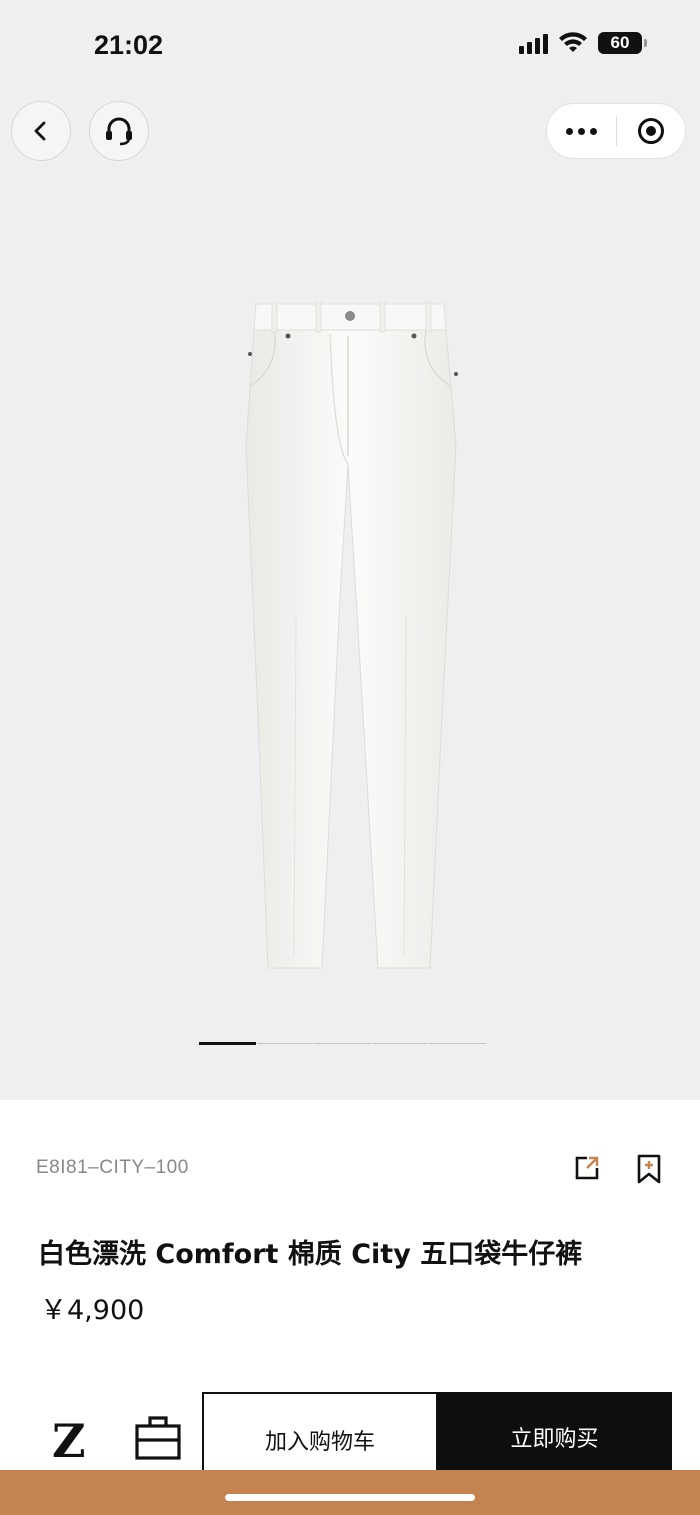 The height and width of the screenshot is (1515, 700). Describe the element at coordinates (573, 42) in the screenshot. I see `wifi-icon` at that location.